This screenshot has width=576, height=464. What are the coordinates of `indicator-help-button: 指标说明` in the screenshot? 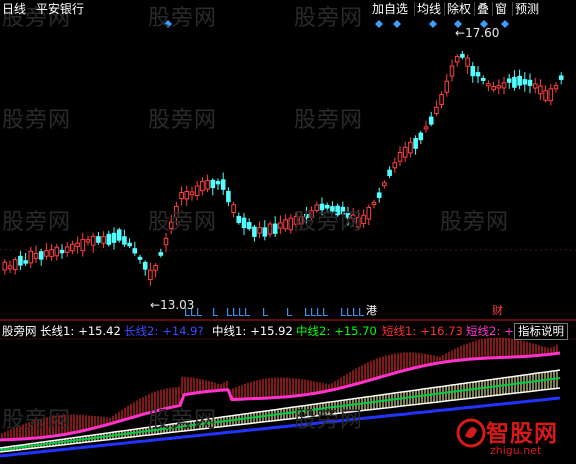 It's located at (541, 331).